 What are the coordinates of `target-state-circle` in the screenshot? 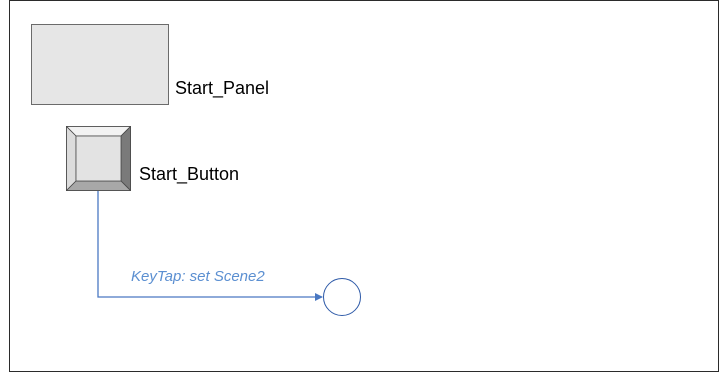 It's located at (342, 297).